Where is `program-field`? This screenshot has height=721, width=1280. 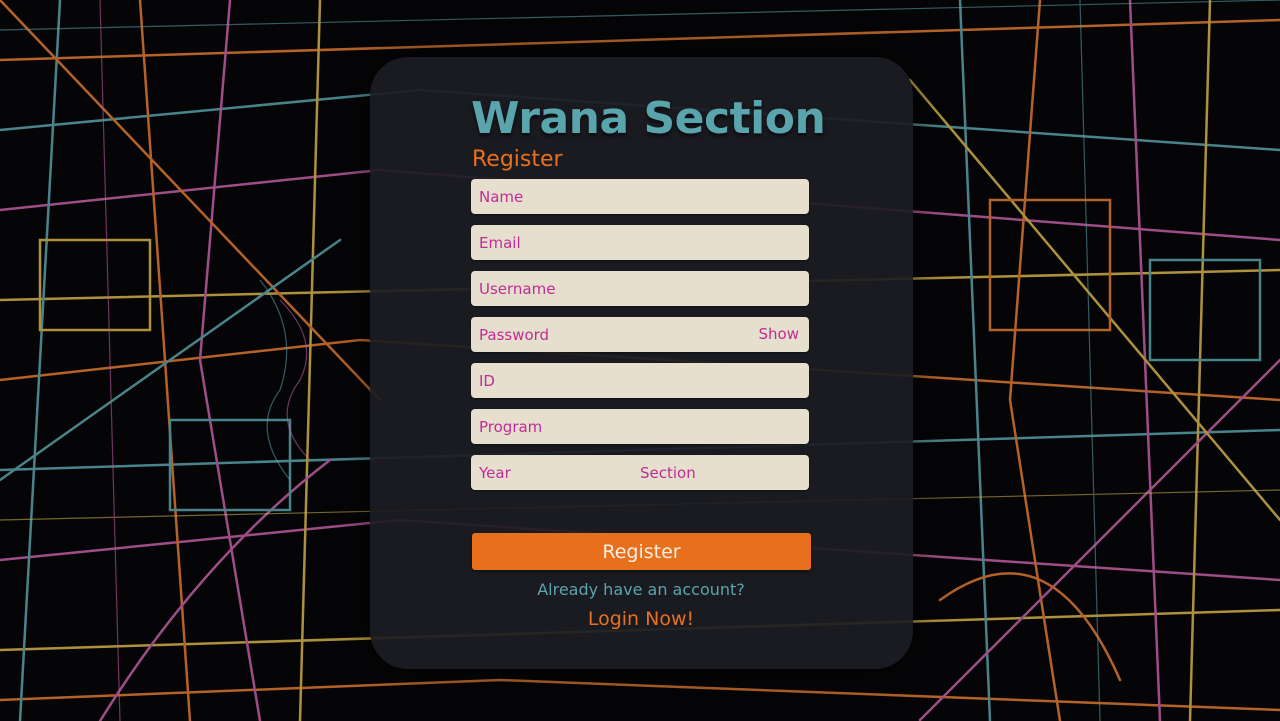 program-field is located at coordinates (640, 426).